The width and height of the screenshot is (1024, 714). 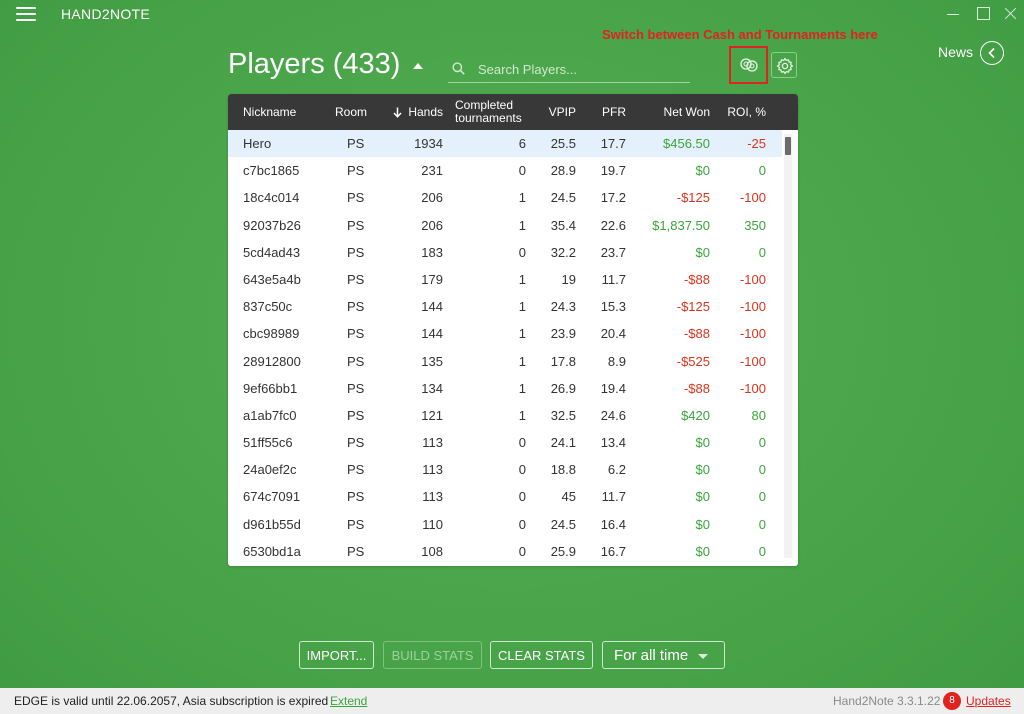 What do you see at coordinates (512, 14) in the screenshot?
I see `title-bar: HAND2NOTE` at bounding box center [512, 14].